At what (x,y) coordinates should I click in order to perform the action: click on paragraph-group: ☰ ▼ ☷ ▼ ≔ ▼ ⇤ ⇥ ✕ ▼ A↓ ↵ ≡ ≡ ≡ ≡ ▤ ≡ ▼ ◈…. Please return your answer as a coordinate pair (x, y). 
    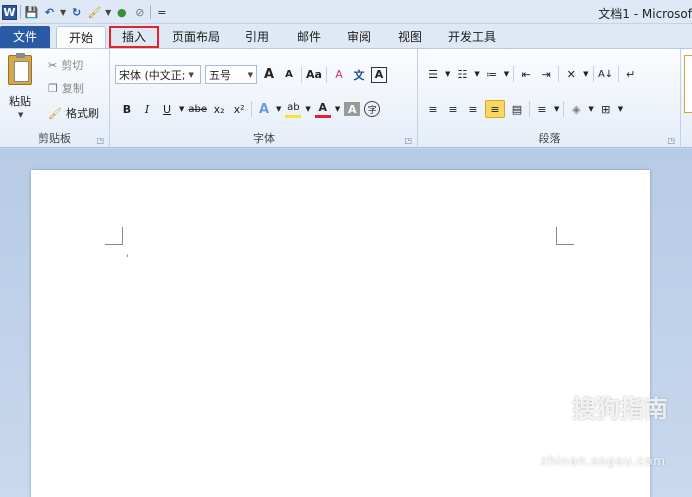
    Looking at the image, I should click on (550, 99).